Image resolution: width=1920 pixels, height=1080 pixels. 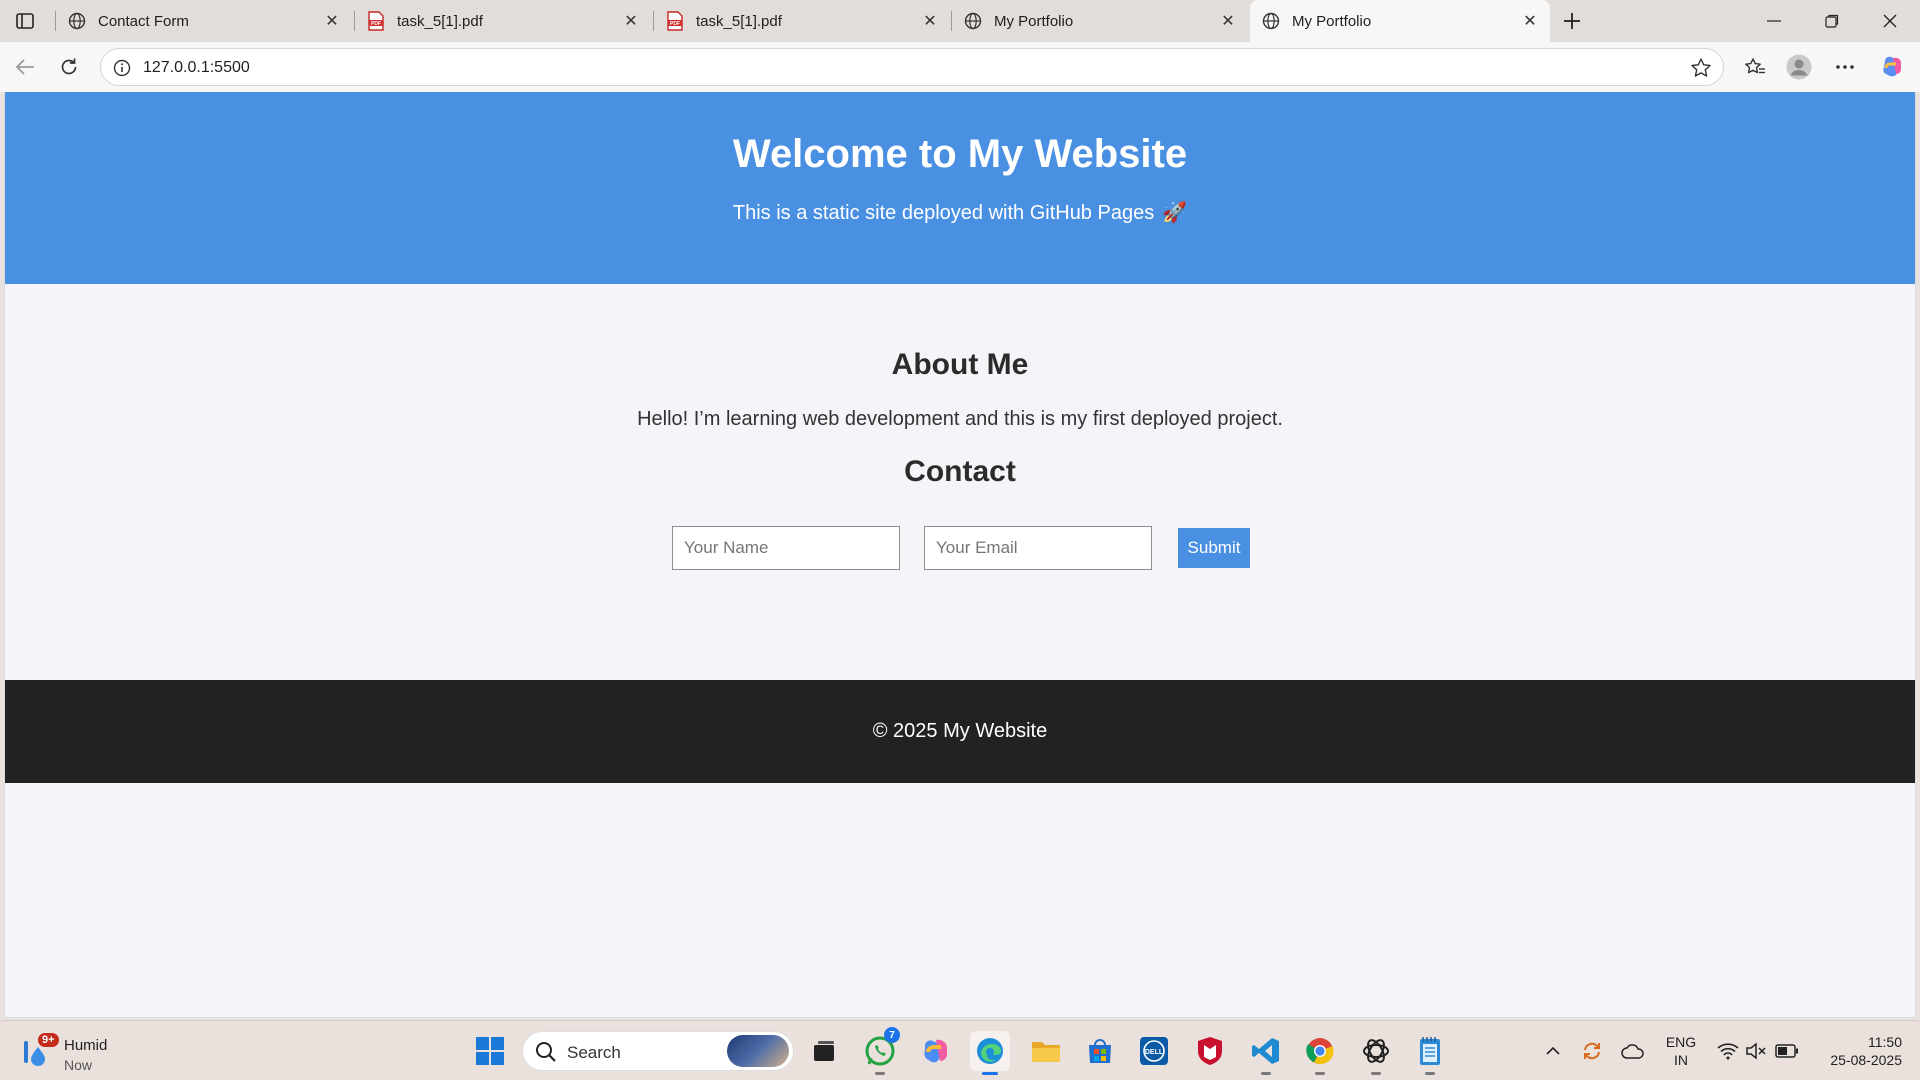 I want to click on mcafee-icon, so click(x=1210, y=1051).